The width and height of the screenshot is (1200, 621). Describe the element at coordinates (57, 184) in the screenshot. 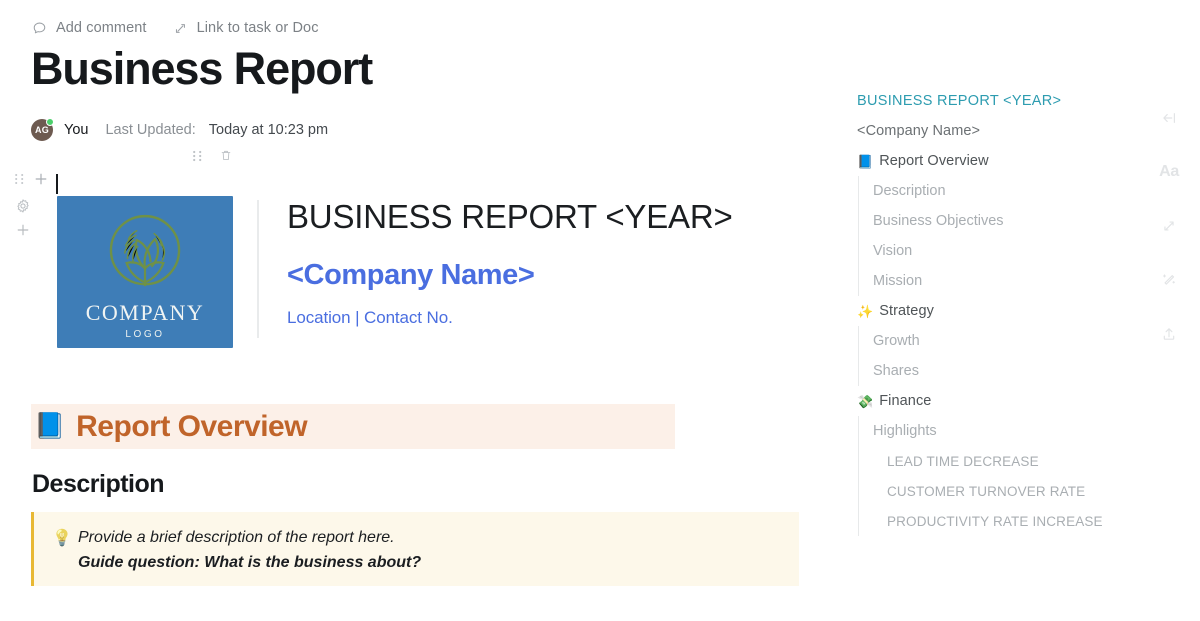

I see `text-caret` at that location.